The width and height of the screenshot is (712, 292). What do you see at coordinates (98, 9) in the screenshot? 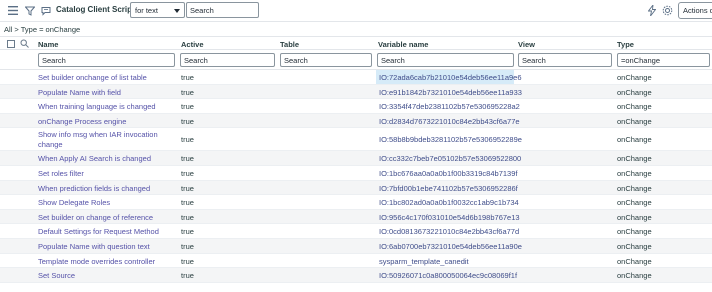
I see `list-title: Catalog Client Scripts` at bounding box center [98, 9].